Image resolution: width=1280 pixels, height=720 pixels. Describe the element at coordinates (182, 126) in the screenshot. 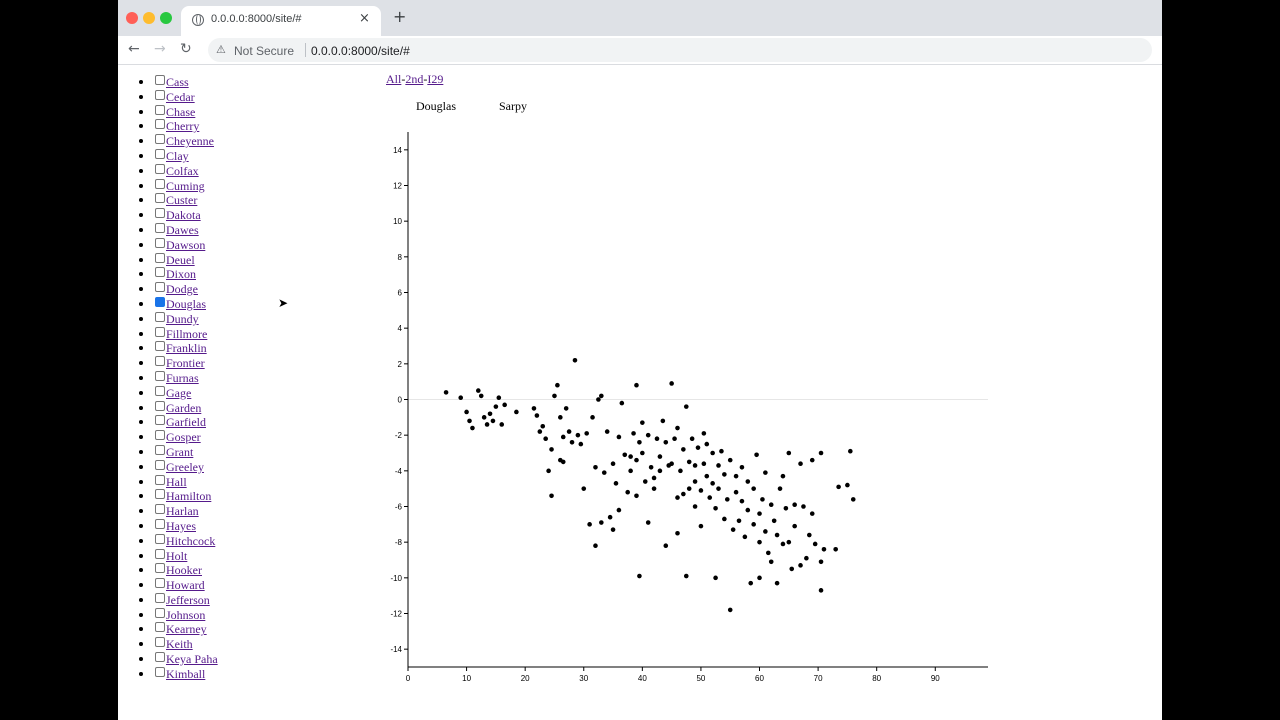

I see `county-link: Cherry` at that location.